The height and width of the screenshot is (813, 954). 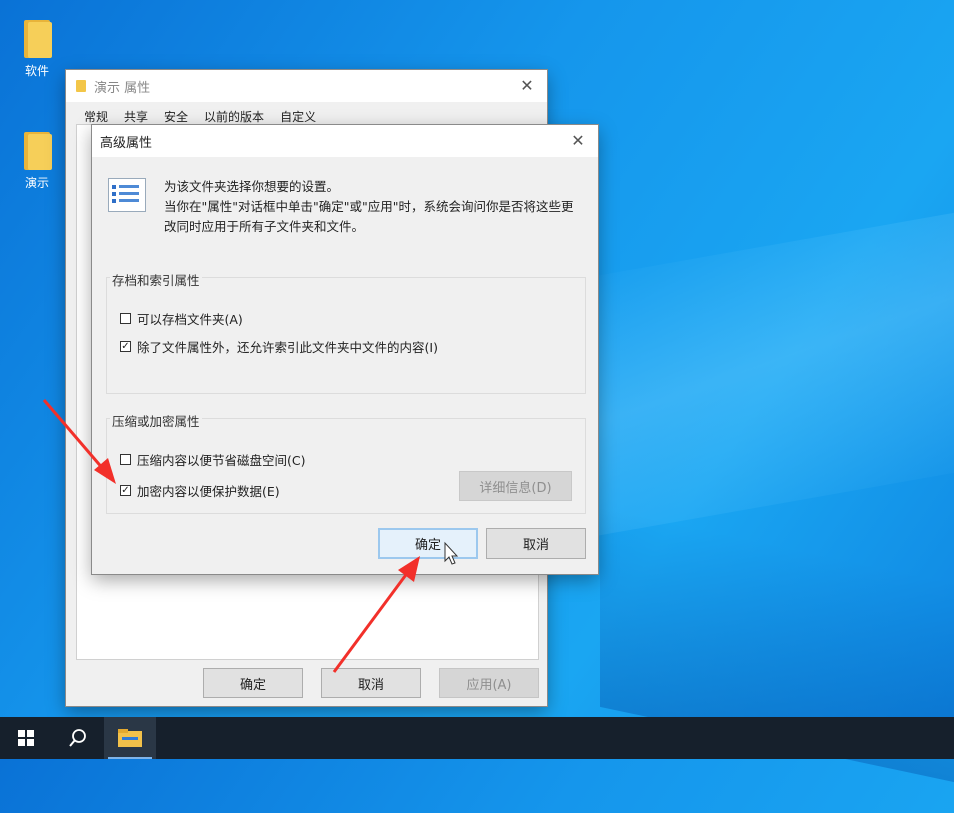 What do you see at coordinates (287, 347) in the screenshot?
I see `index-option-label: 除了文件属性外，还允许索引此文件夹中文件的内容(I)` at bounding box center [287, 347].